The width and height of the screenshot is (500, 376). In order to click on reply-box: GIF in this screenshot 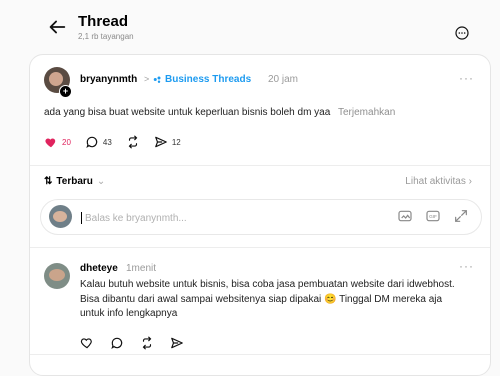, I will do `click(261, 217)`.